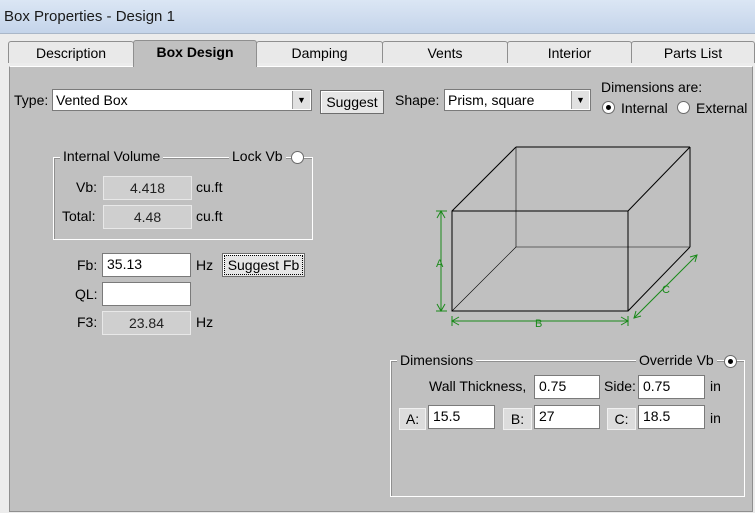  I want to click on c-unit: in, so click(715, 418).